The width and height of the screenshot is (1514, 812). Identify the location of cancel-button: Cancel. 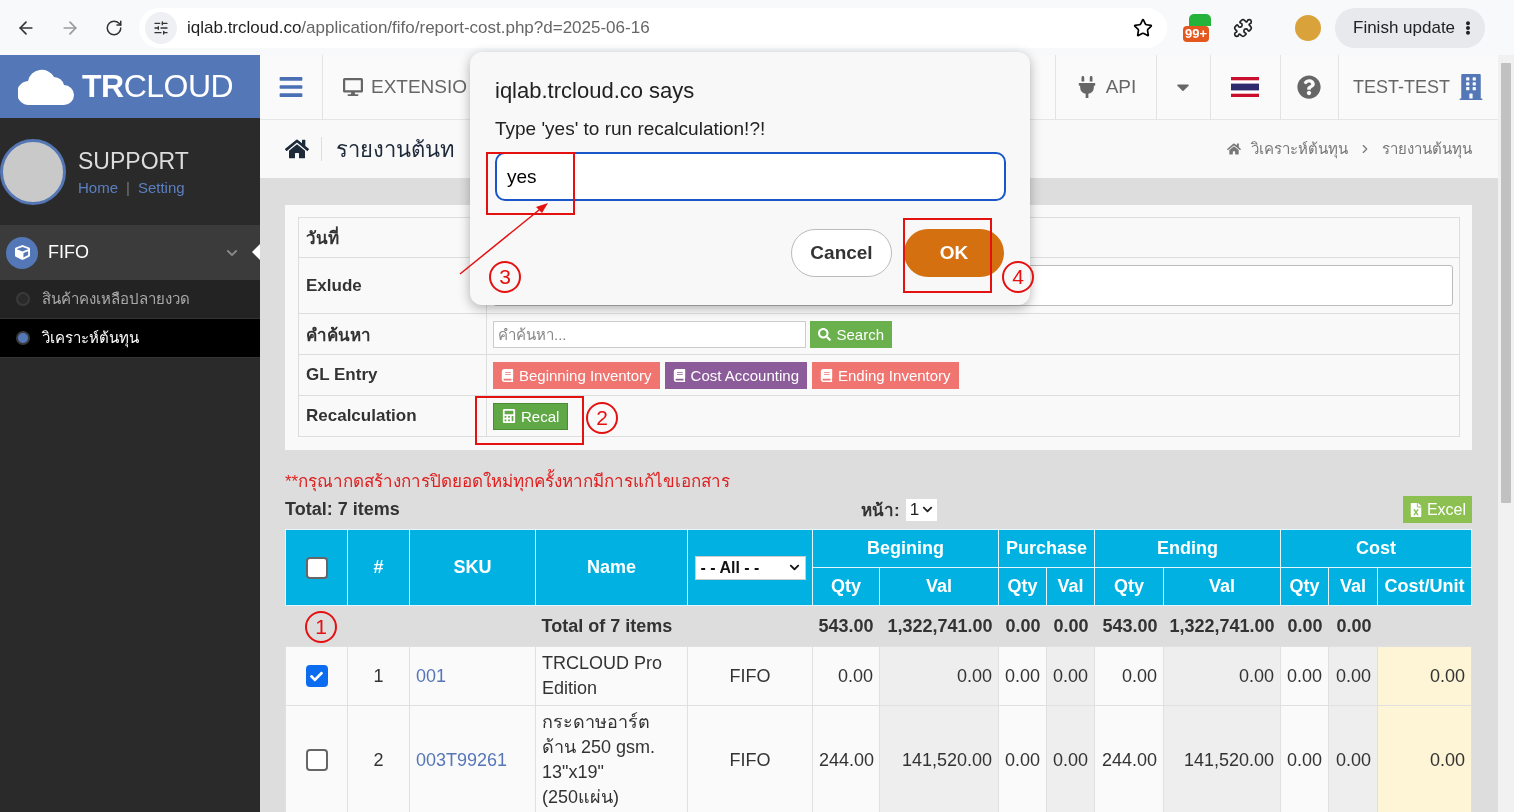
(841, 253).